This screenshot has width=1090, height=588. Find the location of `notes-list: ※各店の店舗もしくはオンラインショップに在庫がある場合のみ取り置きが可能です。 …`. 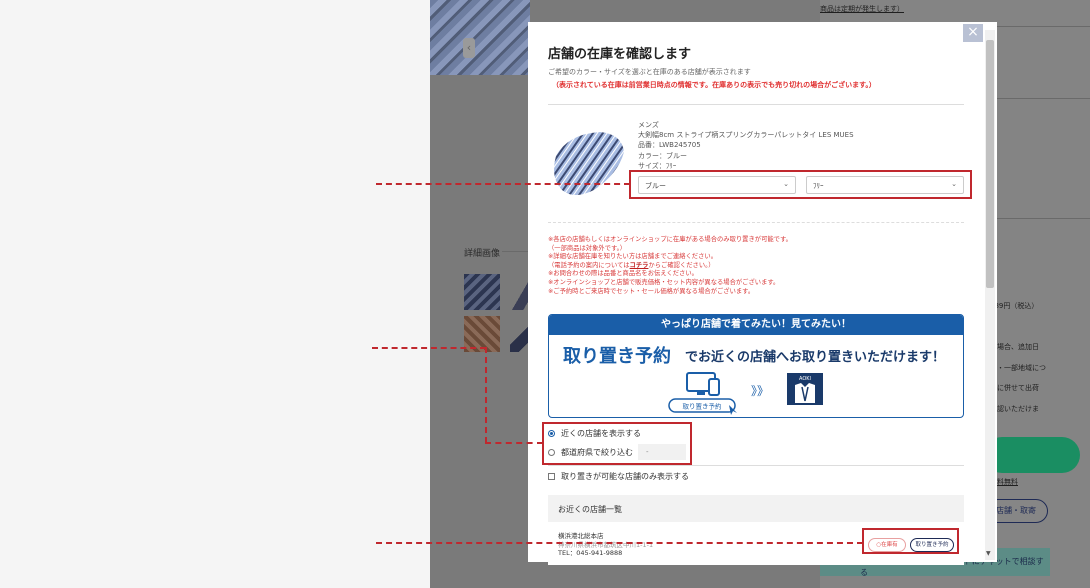

notes-list: ※各店の店舗もしくはオンラインショップに在庫がある場合のみ取り置きが可能です。 … is located at coordinates (670, 266).